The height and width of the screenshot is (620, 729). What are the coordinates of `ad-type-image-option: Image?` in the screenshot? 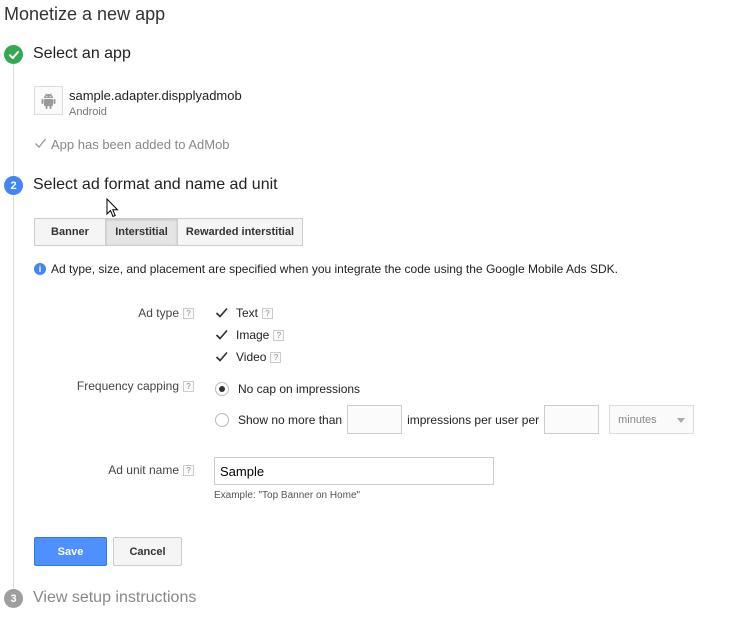 It's located at (250, 335).